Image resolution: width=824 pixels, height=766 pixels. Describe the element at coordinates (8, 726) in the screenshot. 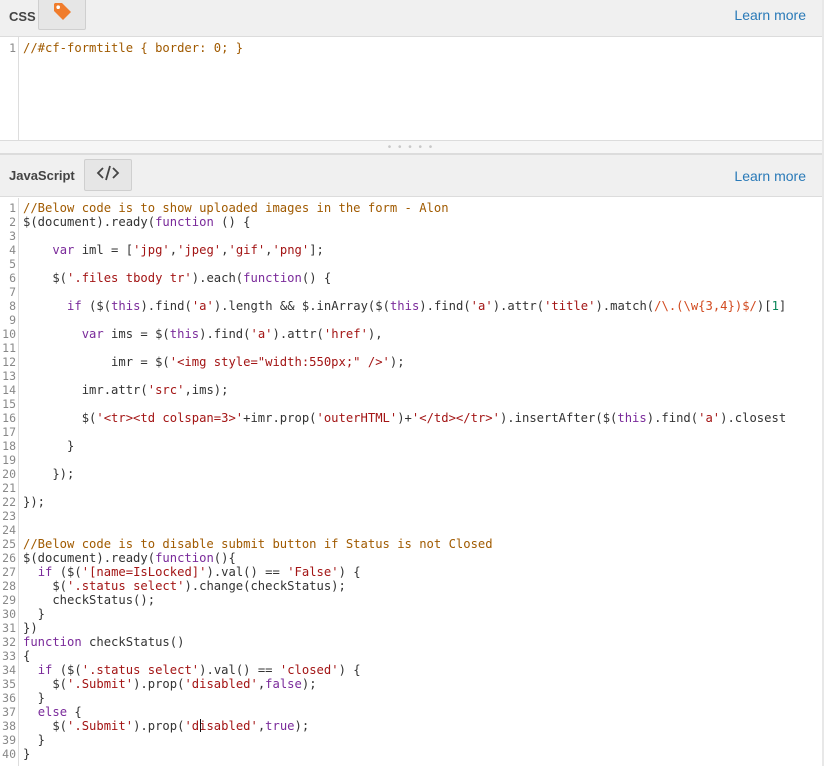

I see `line-number: 38` at that location.